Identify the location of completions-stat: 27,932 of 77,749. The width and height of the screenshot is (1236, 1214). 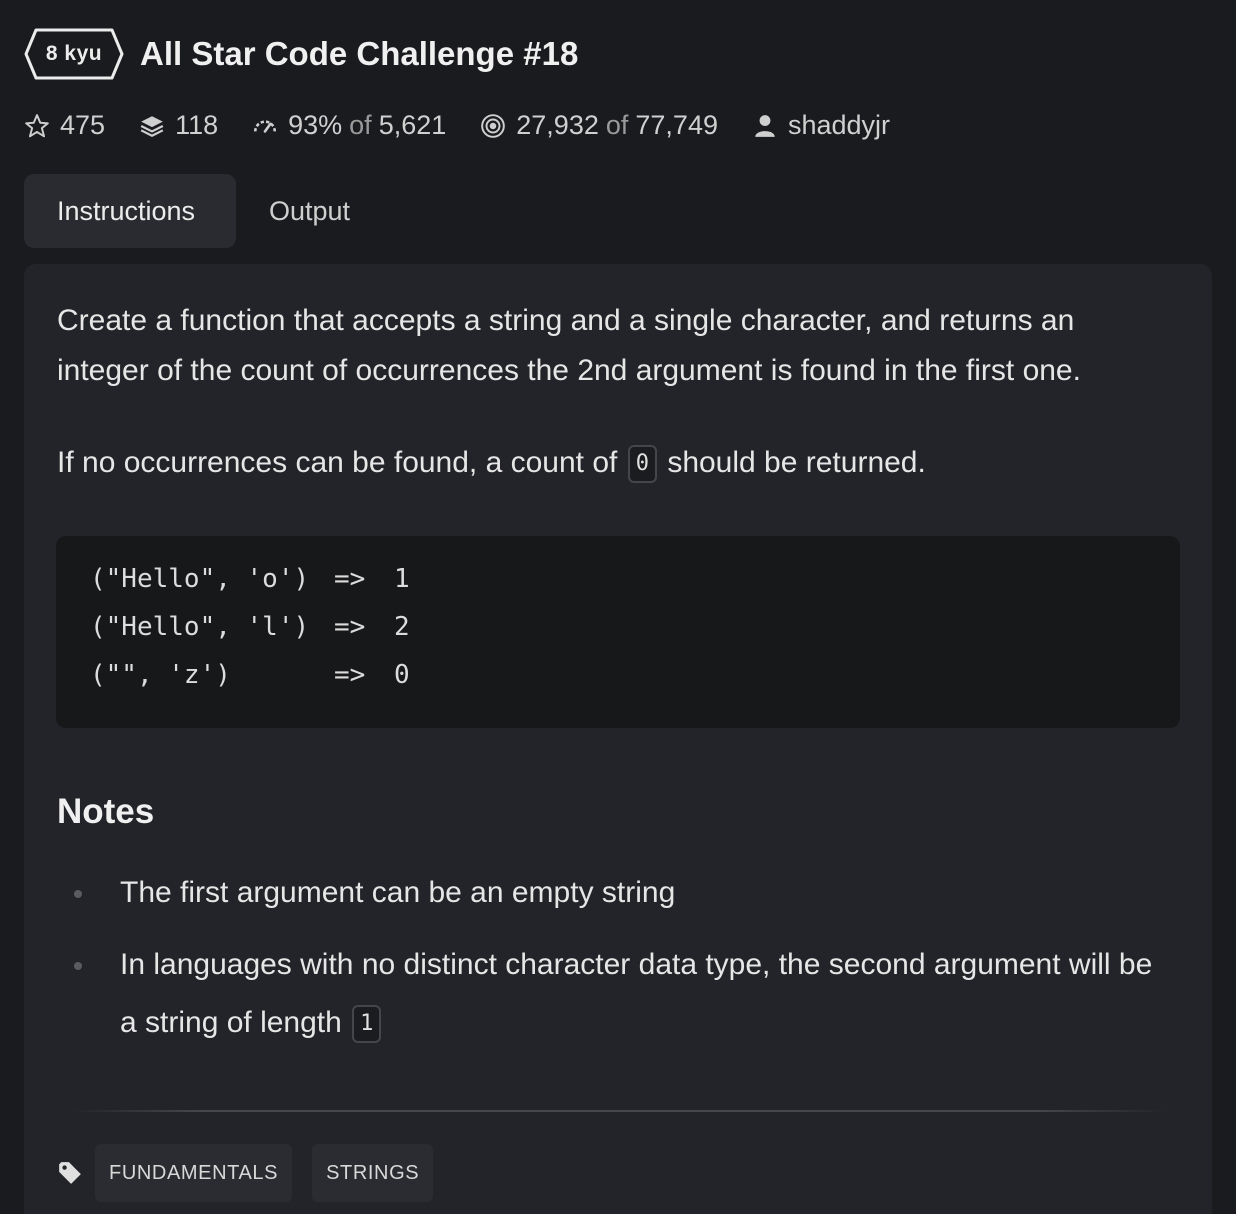
(599, 125).